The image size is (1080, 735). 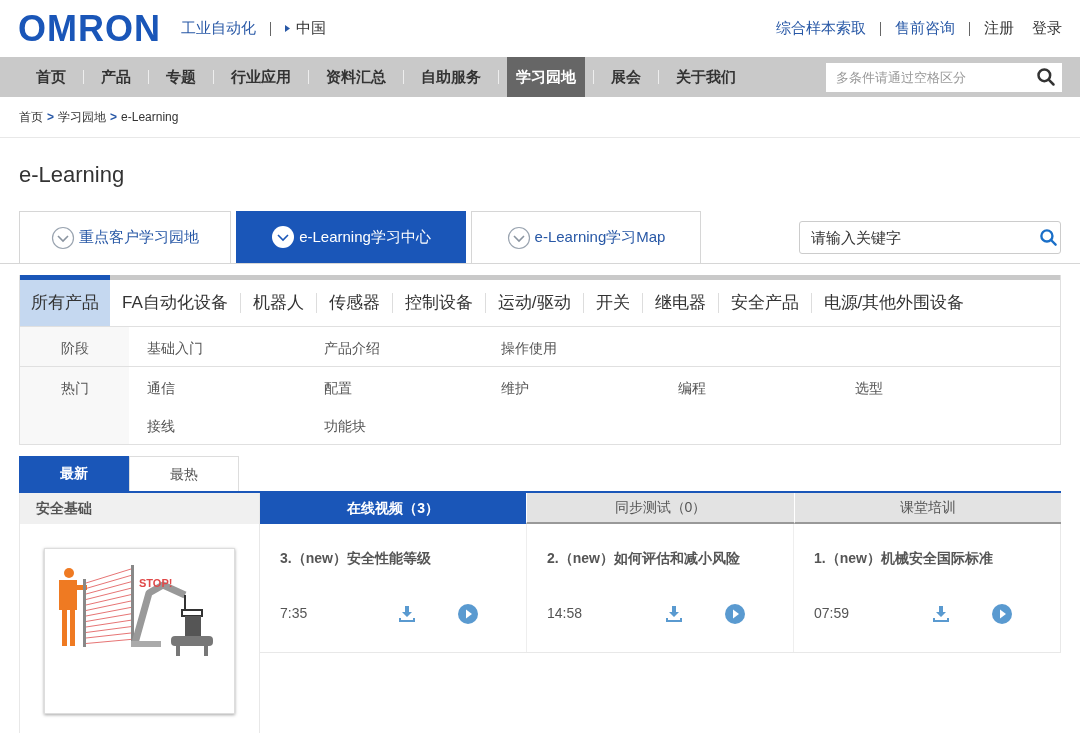 What do you see at coordinates (116, 77) in the screenshot?
I see `nav-item: 产品` at bounding box center [116, 77].